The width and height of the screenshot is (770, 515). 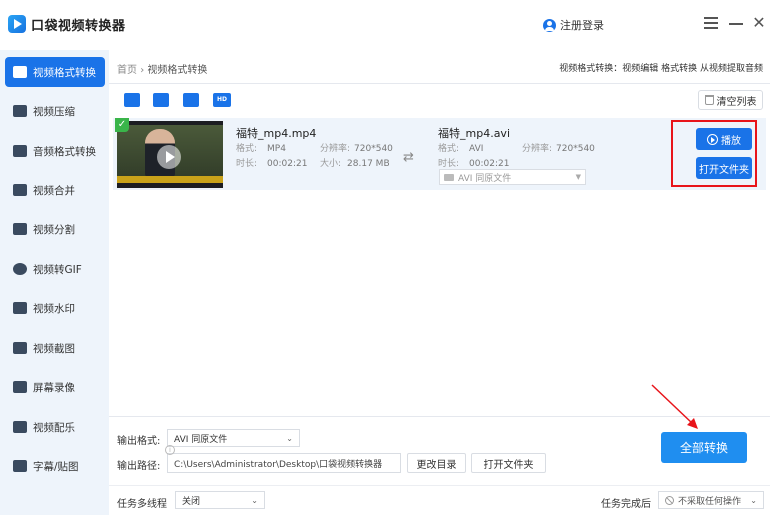 What do you see at coordinates (711, 500) in the screenshot?
I see `on-complete-select: 不采取任何操作 ⌄` at bounding box center [711, 500].